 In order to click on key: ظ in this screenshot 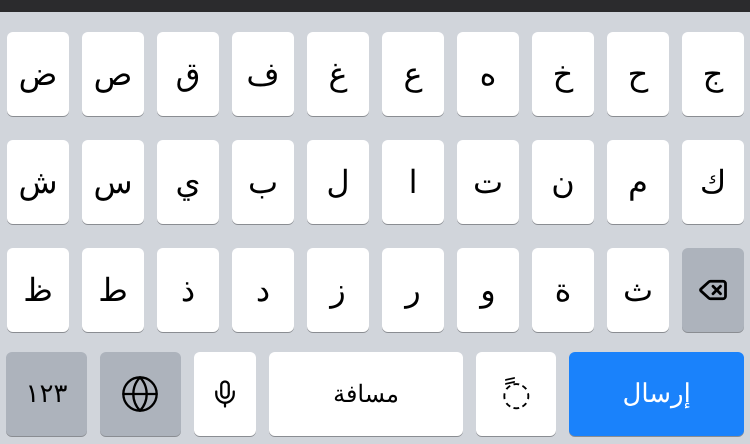, I will do `click(38, 290)`.